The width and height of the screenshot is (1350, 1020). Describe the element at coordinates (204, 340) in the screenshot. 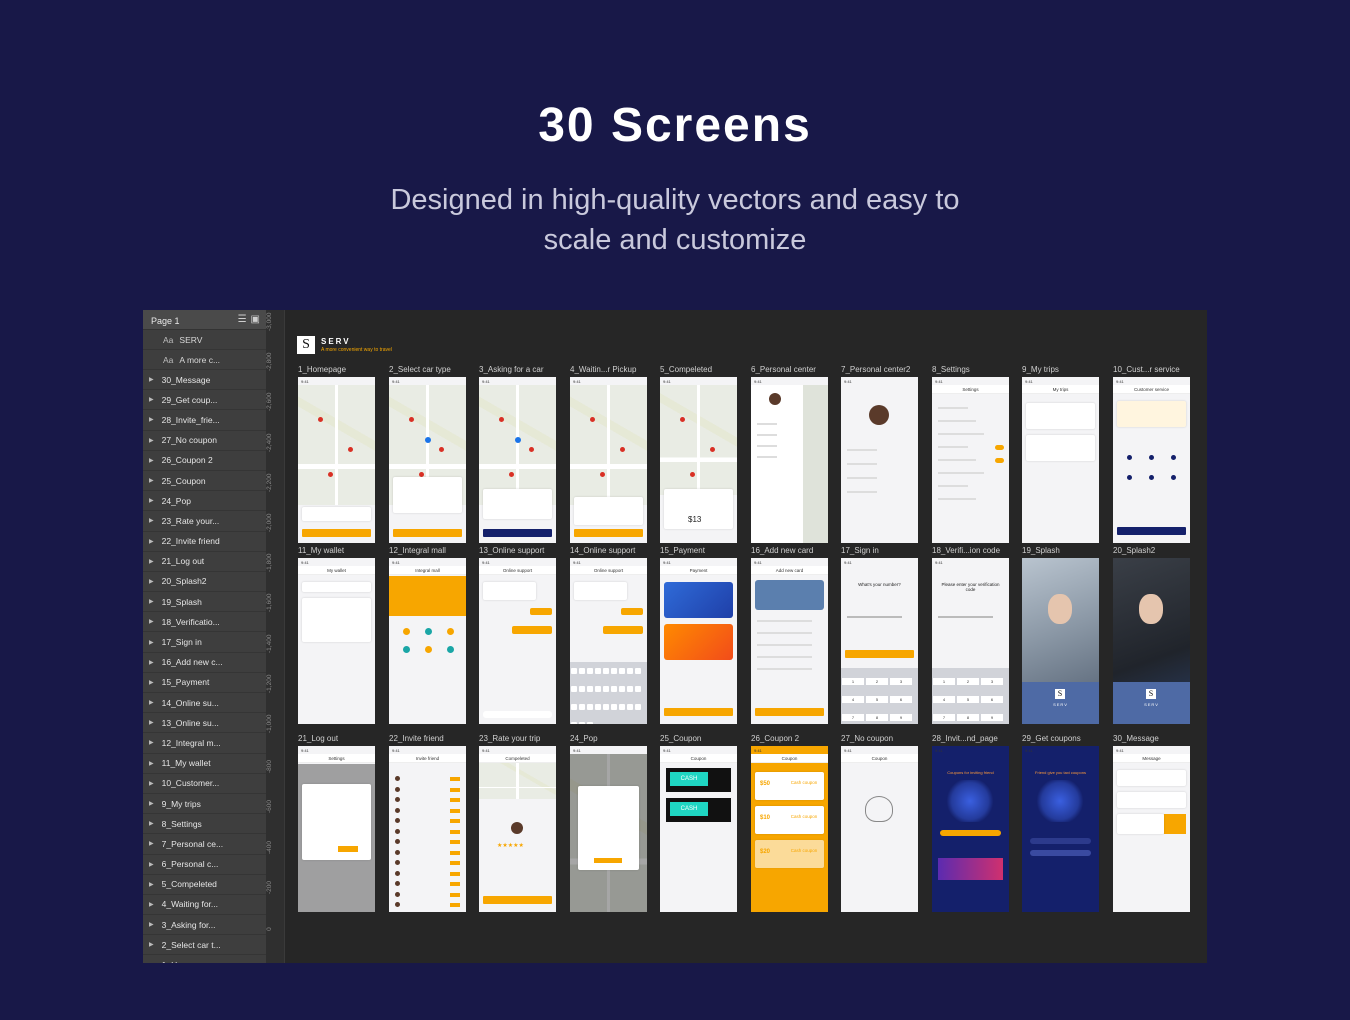

I see `layer-text-serv: Aa SERV` at that location.